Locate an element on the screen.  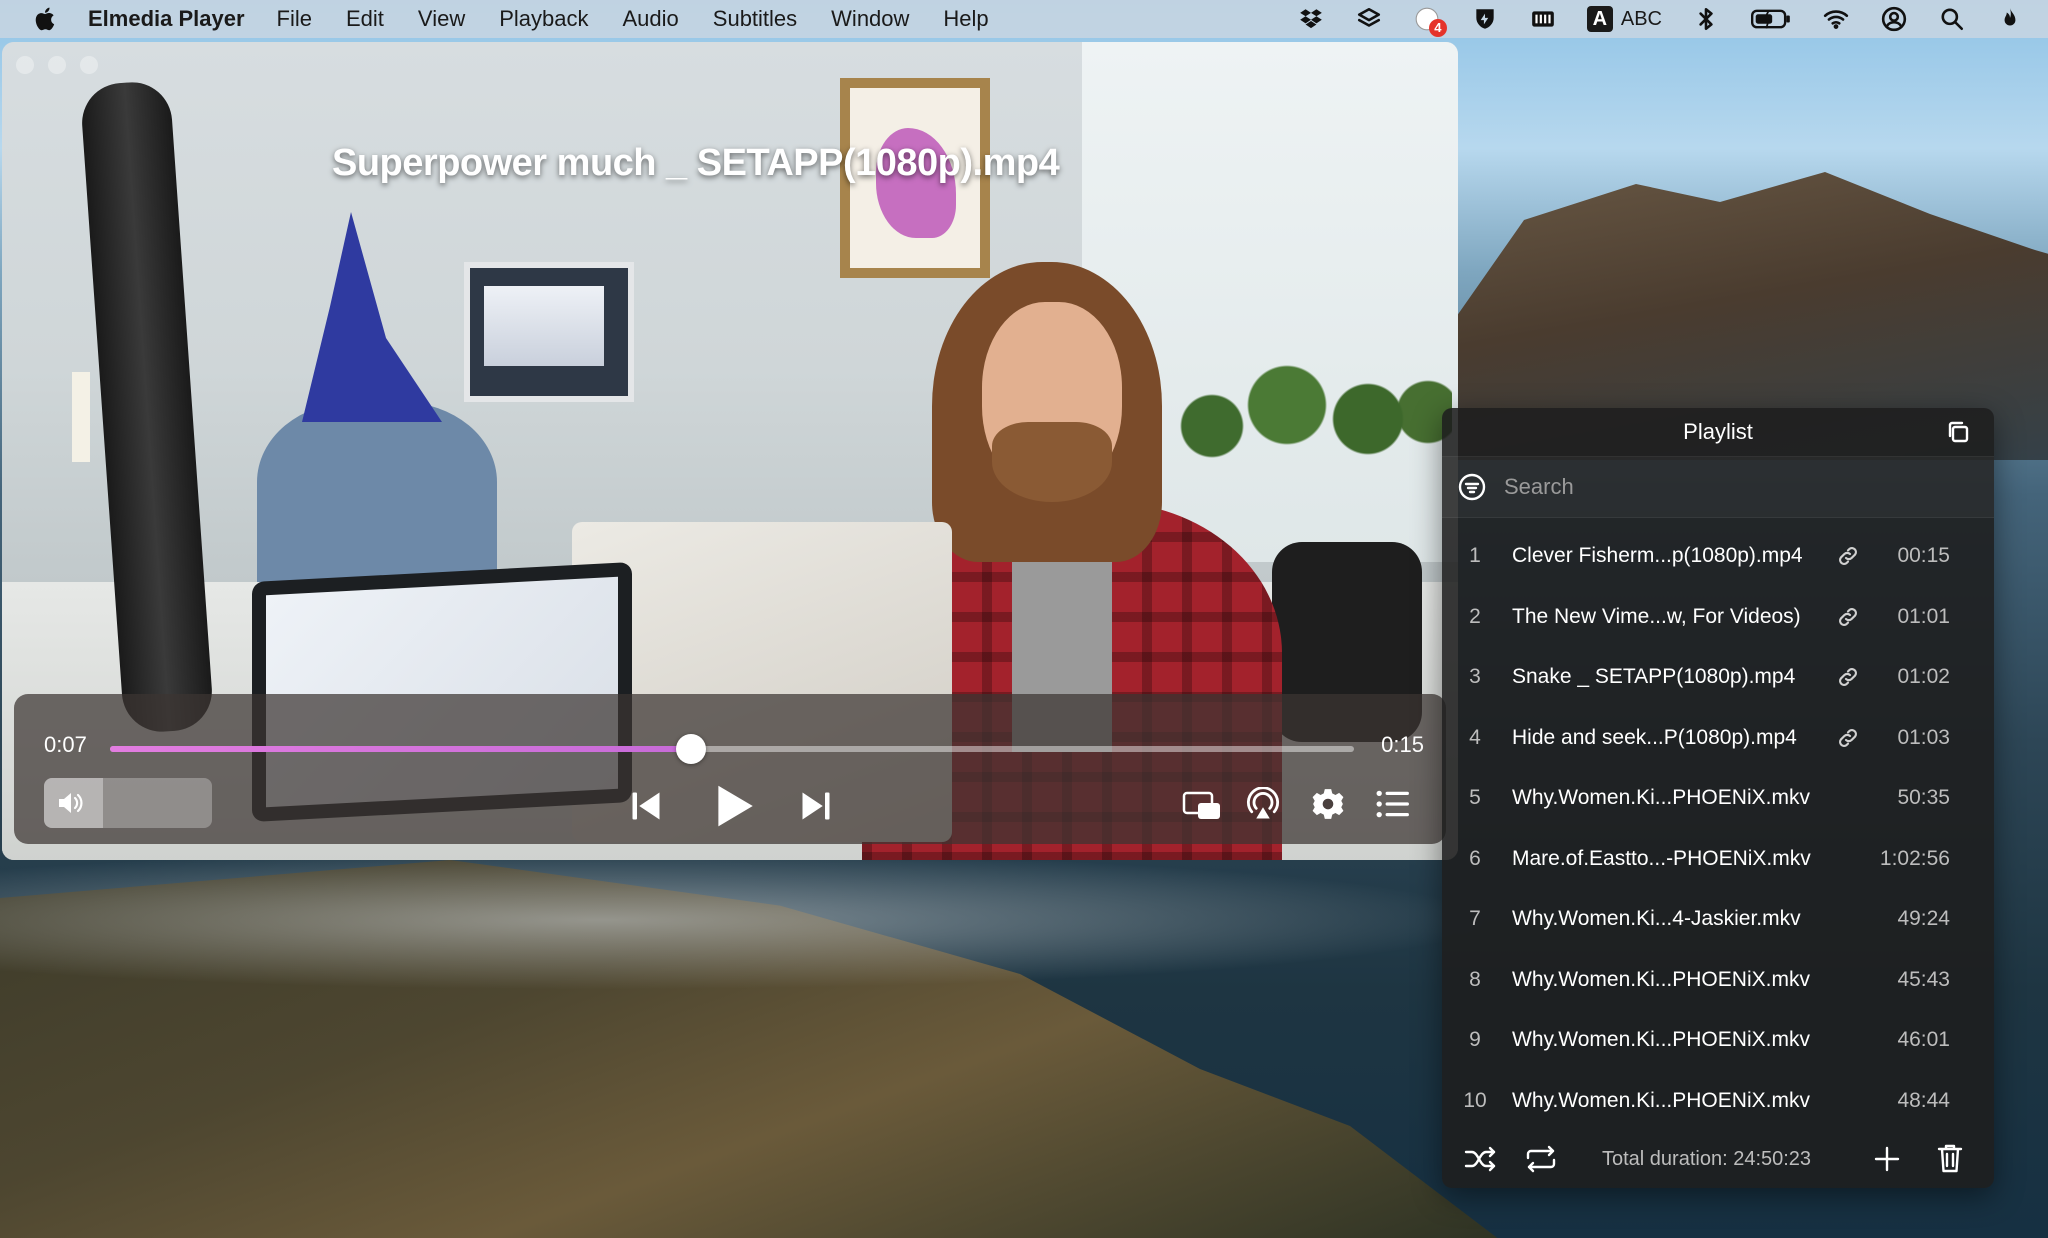
dropbox-icon is located at coordinates (1311, 19).